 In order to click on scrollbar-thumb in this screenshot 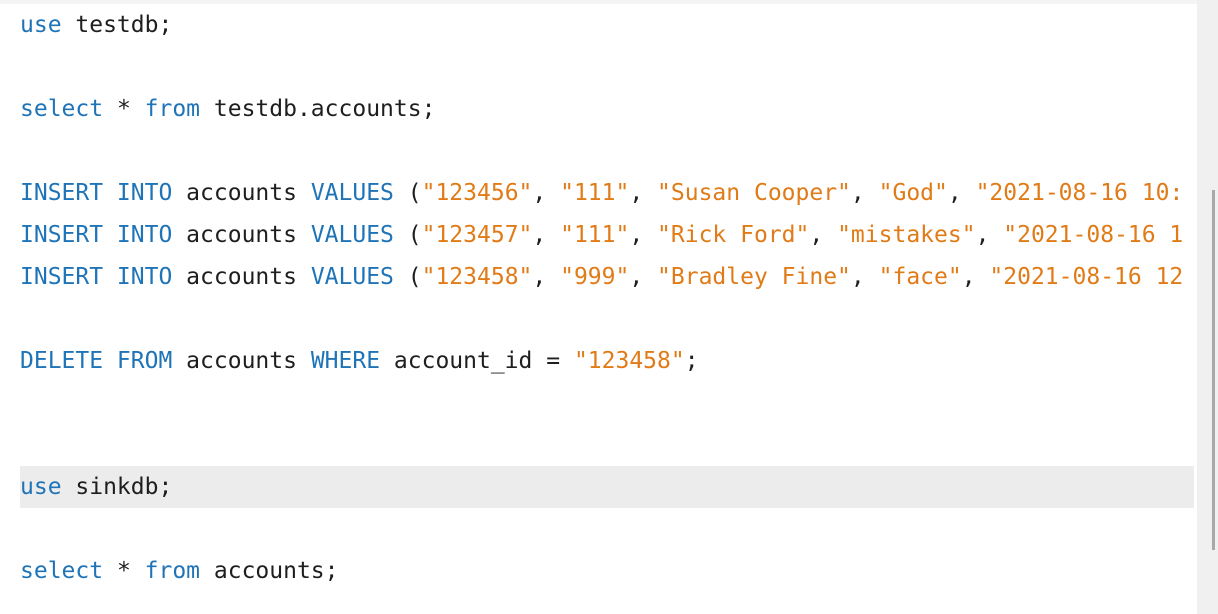, I will do `click(1213, 370)`.